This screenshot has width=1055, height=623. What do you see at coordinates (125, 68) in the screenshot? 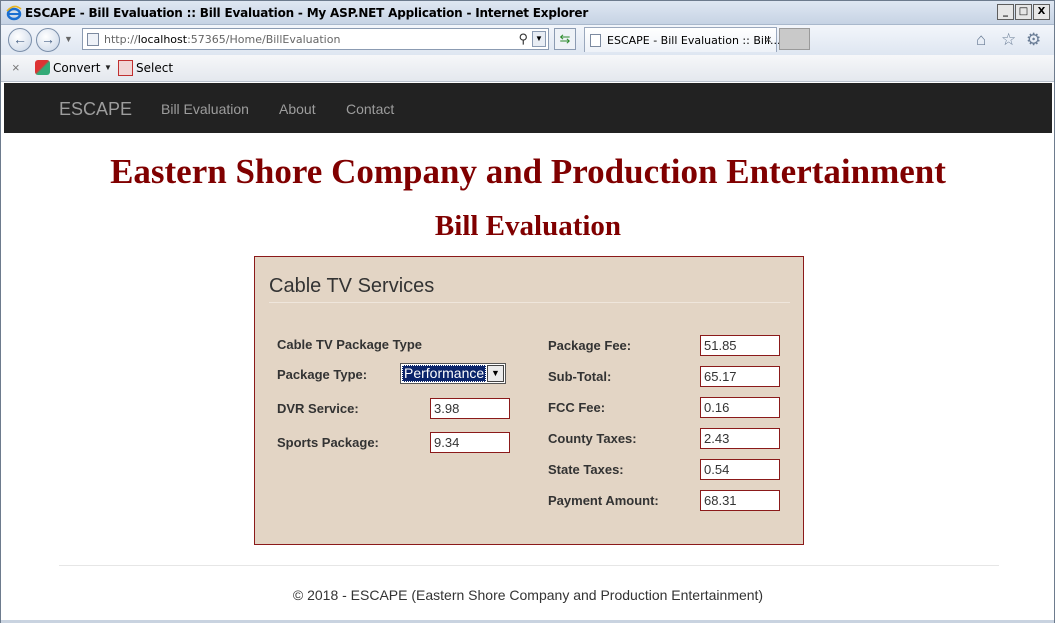
I see `select-icon` at bounding box center [125, 68].